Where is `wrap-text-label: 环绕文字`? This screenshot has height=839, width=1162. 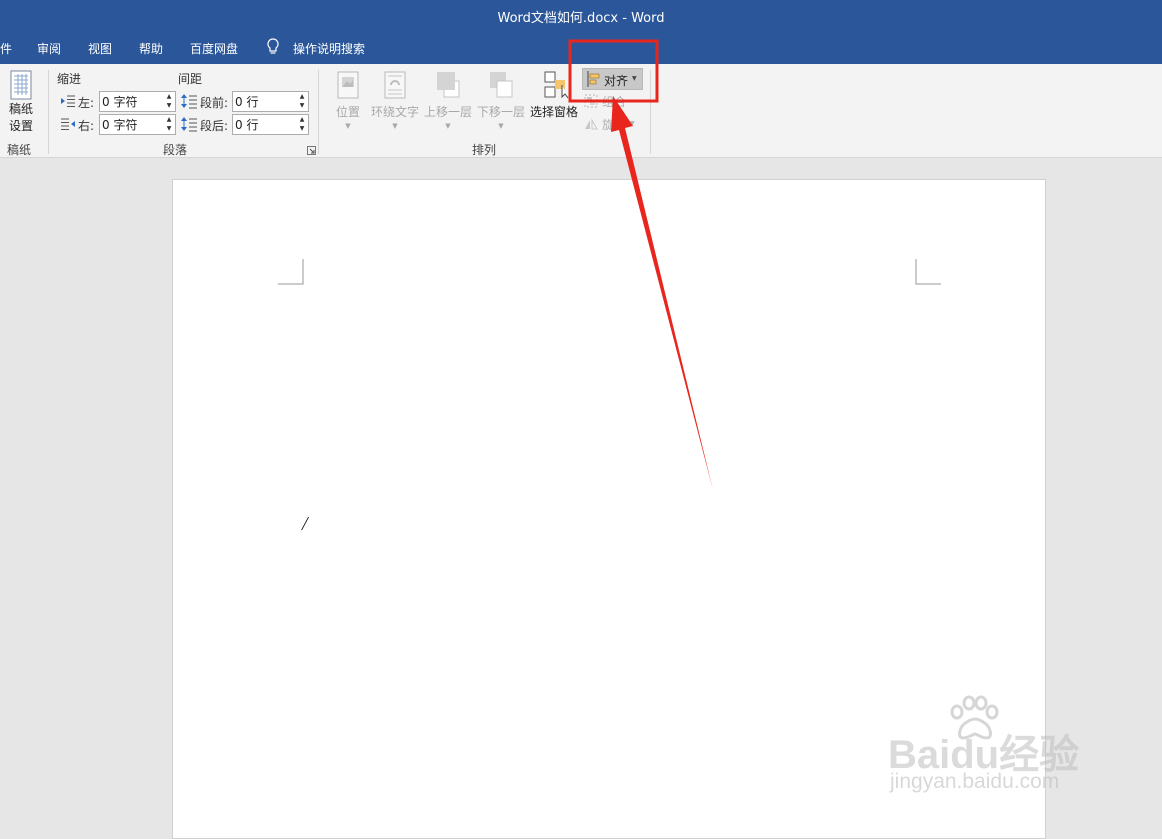 wrap-text-label: 环绕文字 is located at coordinates (394, 112).